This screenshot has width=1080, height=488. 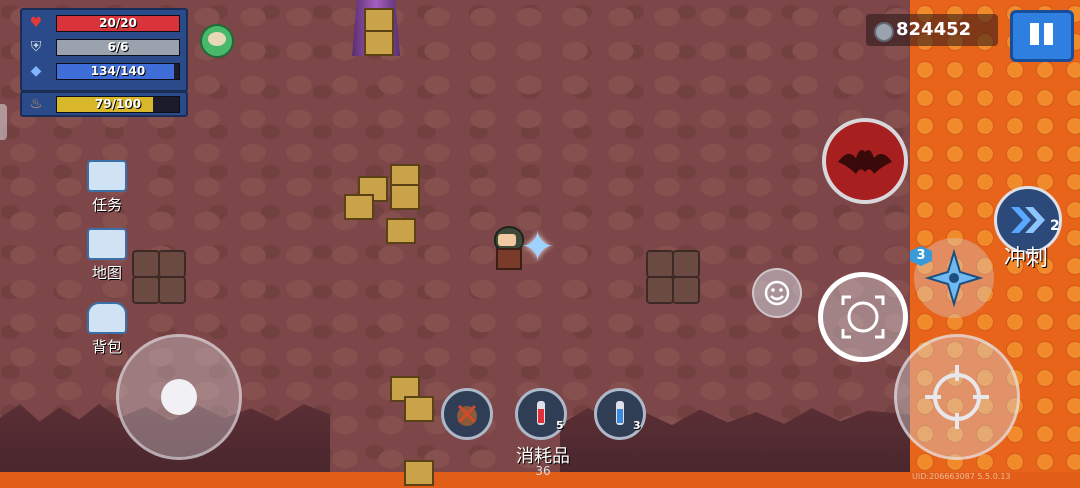 I want to click on consumable-slot-2: 5, so click(x=541, y=414).